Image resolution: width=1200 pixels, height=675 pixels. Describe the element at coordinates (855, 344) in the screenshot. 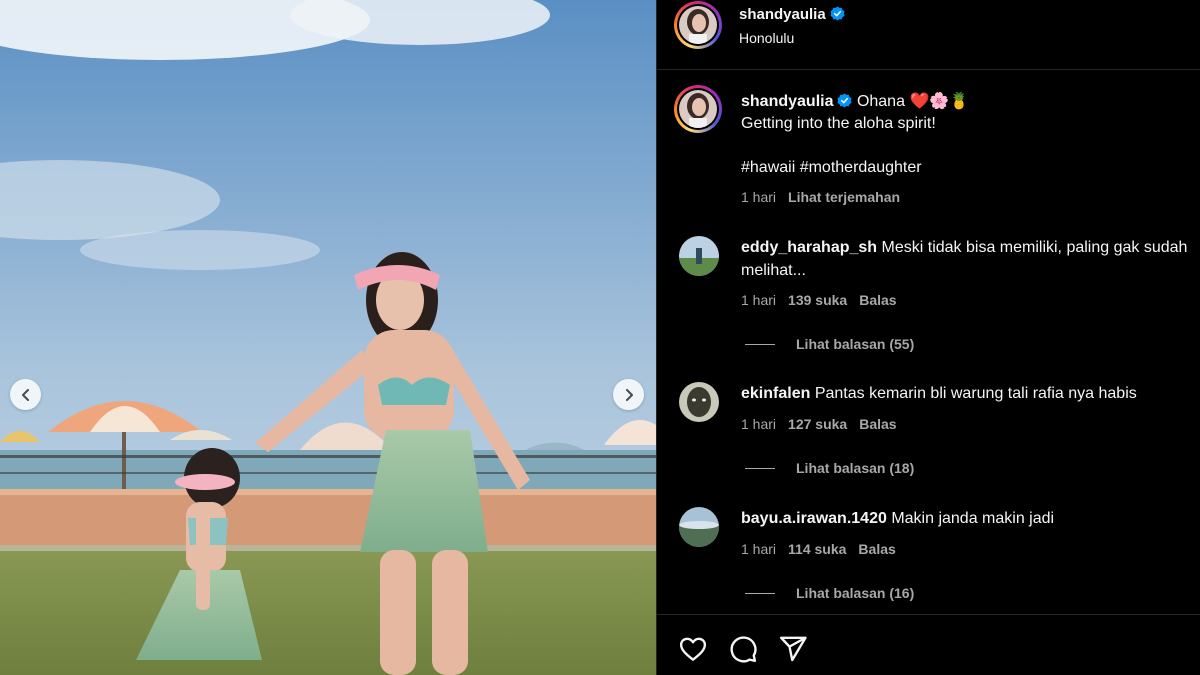

I see `view-replies-label: Lihat balasan (55)` at that location.